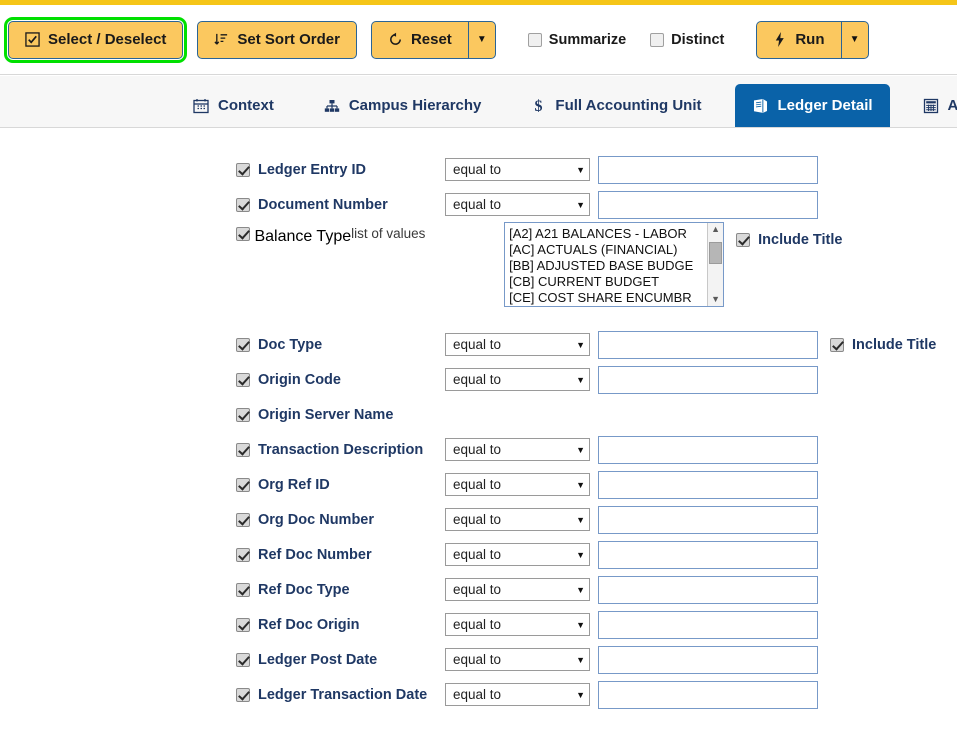 The width and height of the screenshot is (957, 744). I want to click on reset-button: Reset, so click(419, 39).